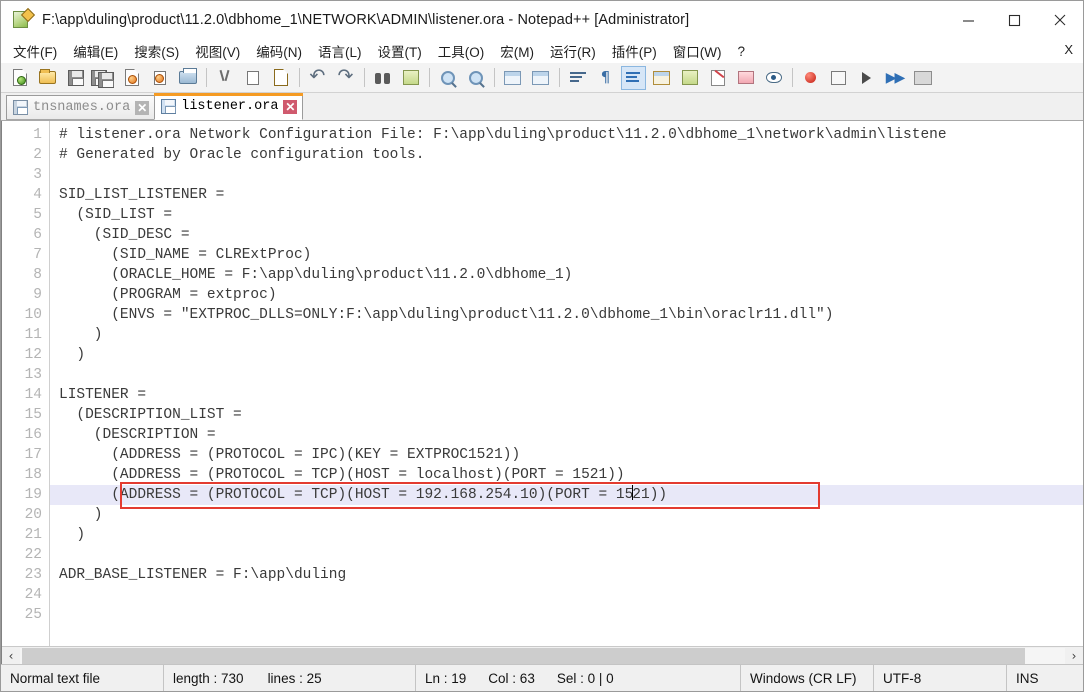 The height and width of the screenshot is (692, 1084). I want to click on line-number: 25, so click(33, 615).